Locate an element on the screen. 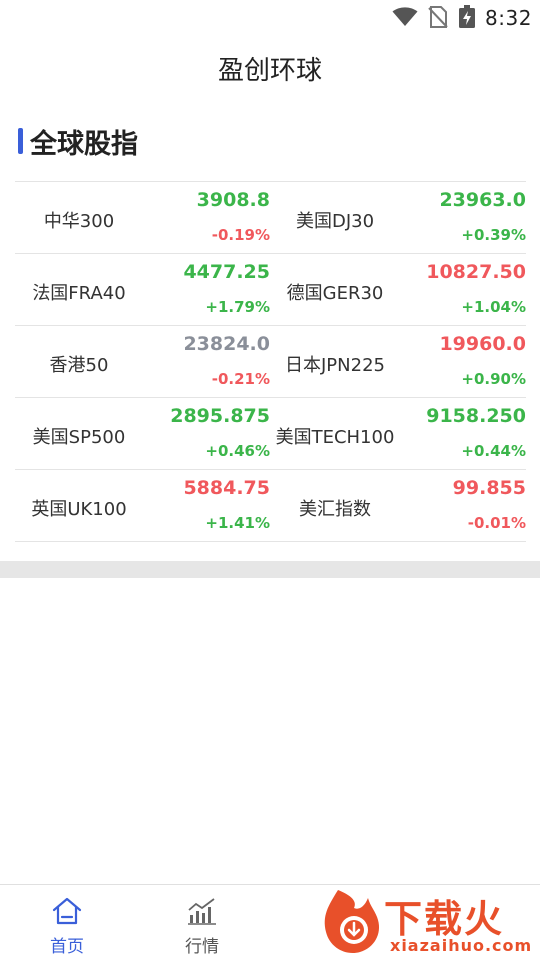 The image size is (540, 960). index-cell: 中华300 3908.8 -0.19% is located at coordinates (142, 218).